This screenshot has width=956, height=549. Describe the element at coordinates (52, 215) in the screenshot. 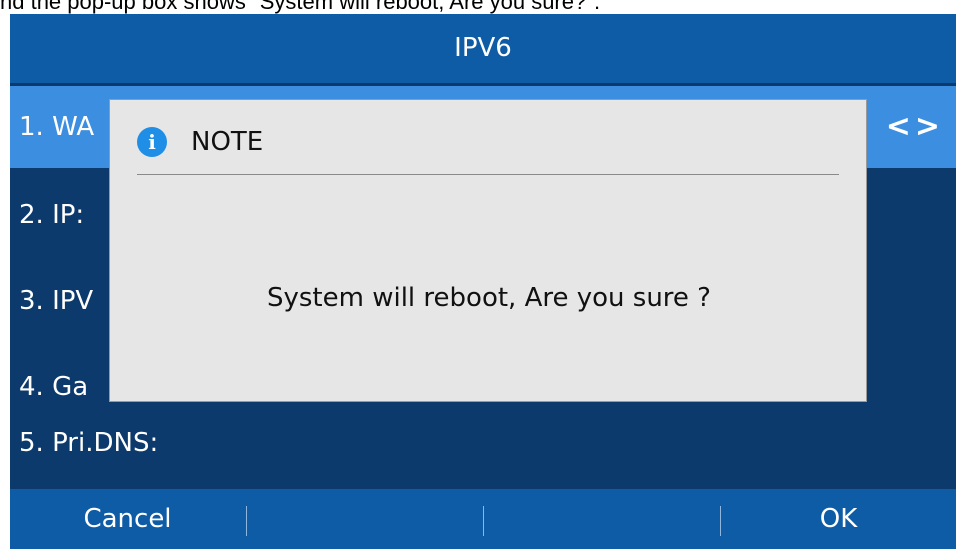

I see `menu-item-label: 2. IP:` at that location.